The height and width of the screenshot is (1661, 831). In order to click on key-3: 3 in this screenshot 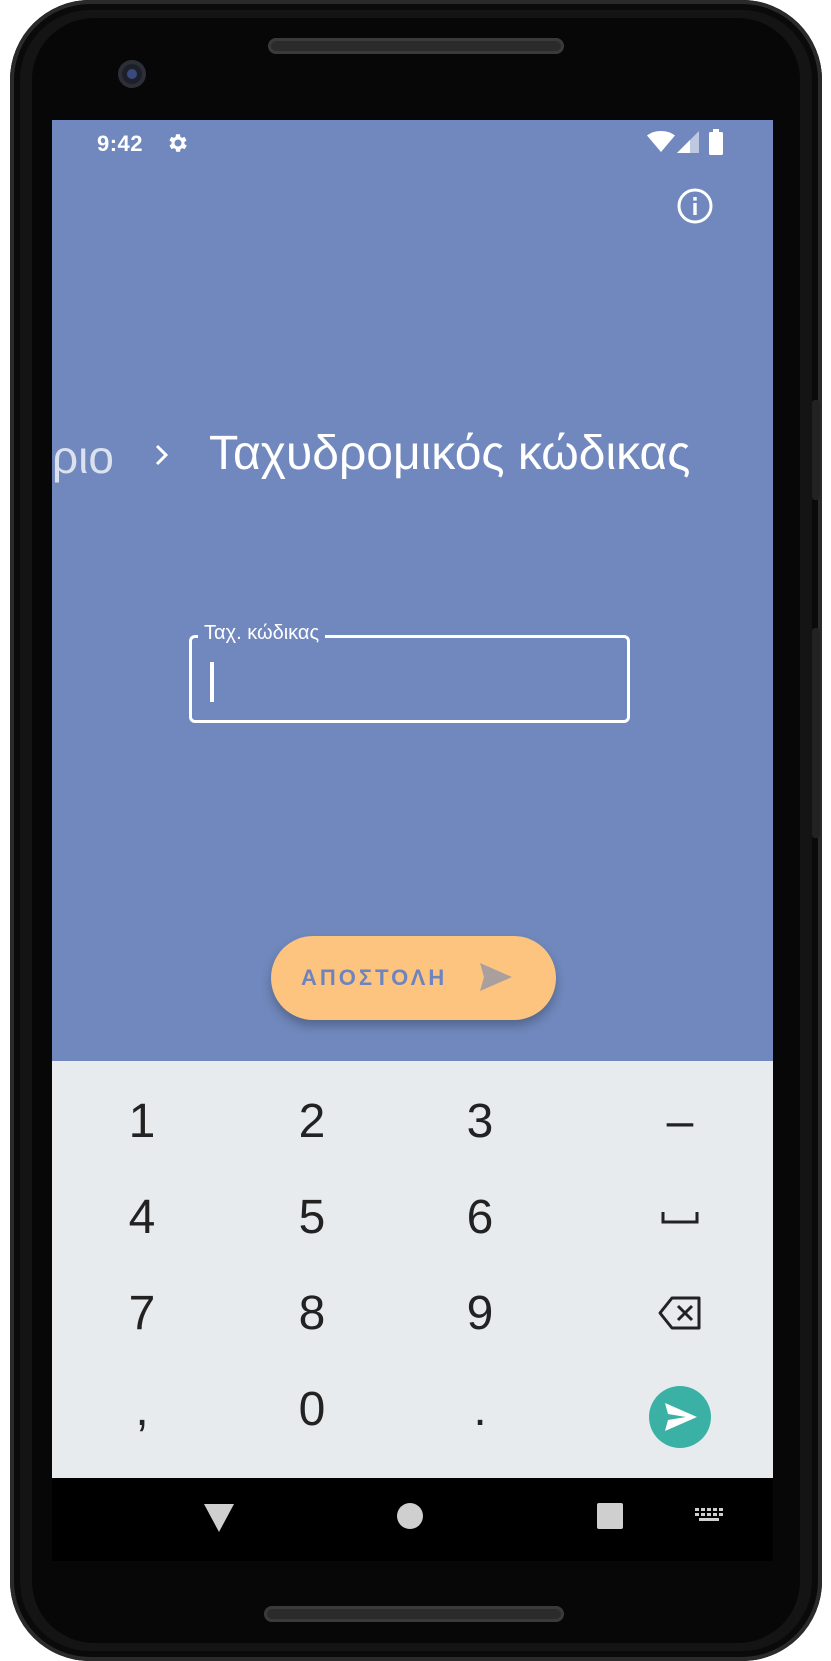, I will do `click(480, 1121)`.